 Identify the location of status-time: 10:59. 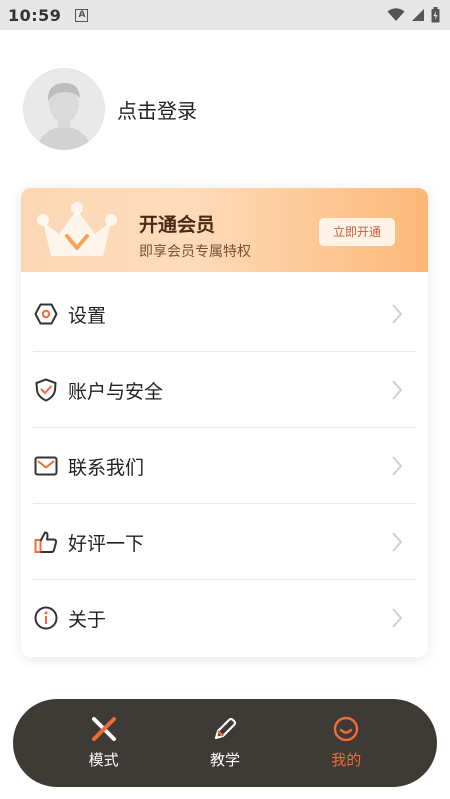
(35, 15).